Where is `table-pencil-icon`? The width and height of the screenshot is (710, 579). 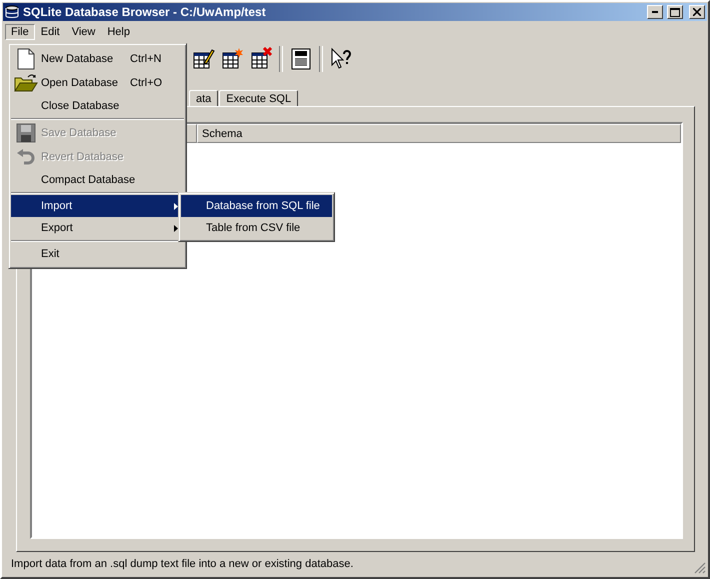 table-pencil-icon is located at coordinates (203, 59).